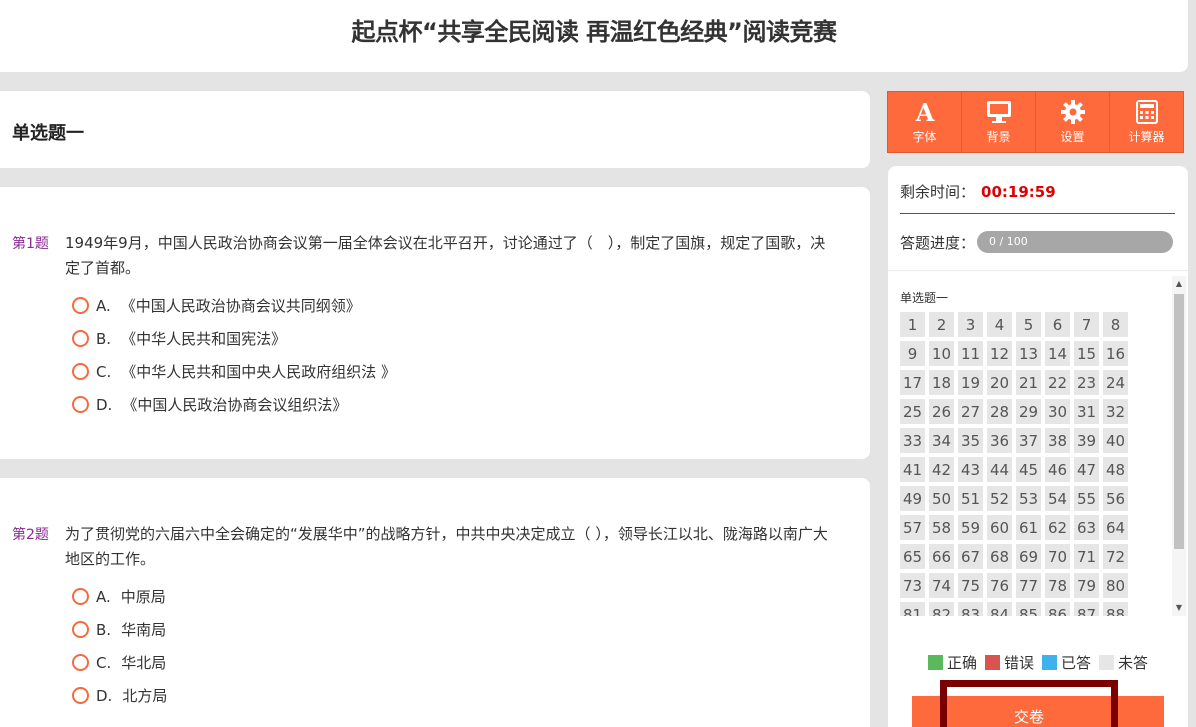 The width and height of the screenshot is (1196, 727). I want to click on question-nav-cell: 85, so click(1028, 609).